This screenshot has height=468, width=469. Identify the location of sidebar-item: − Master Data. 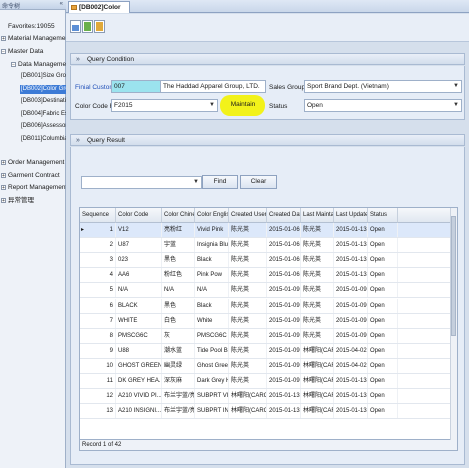
(33, 51).